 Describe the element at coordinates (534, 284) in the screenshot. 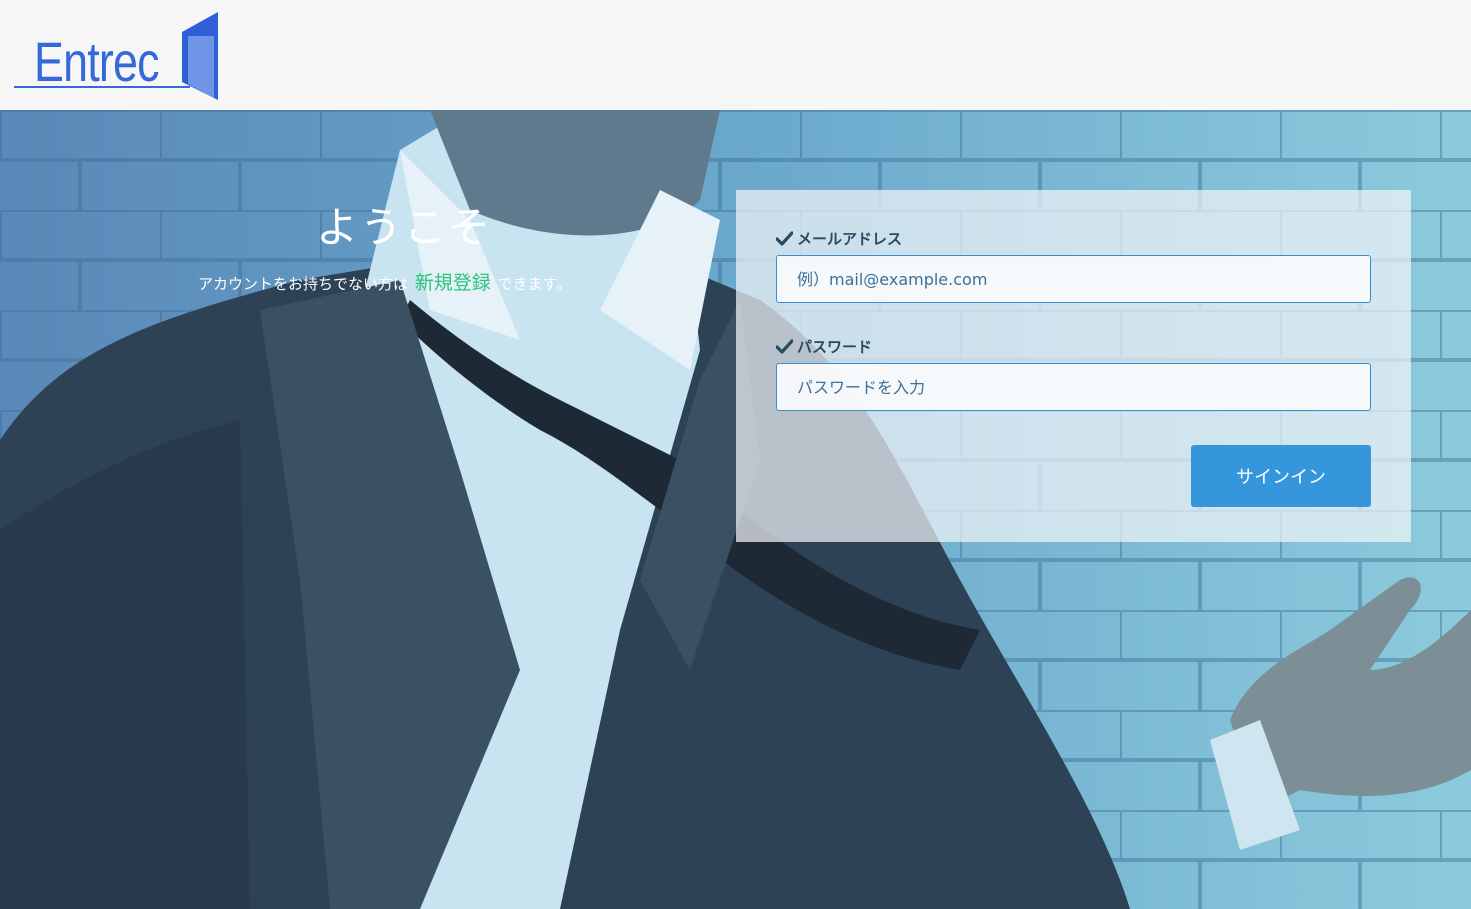

I see `welcome-text-after: できます。` at that location.